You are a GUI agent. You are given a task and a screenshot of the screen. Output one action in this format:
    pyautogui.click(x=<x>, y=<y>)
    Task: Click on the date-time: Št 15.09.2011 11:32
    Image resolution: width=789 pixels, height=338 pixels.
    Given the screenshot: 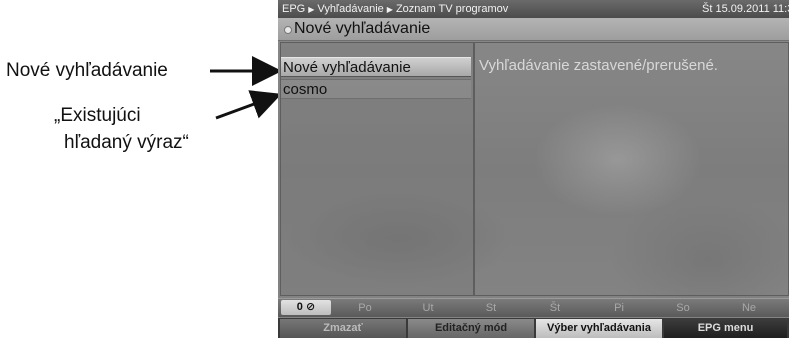 What is the action you would take?
    pyautogui.click(x=745, y=9)
    